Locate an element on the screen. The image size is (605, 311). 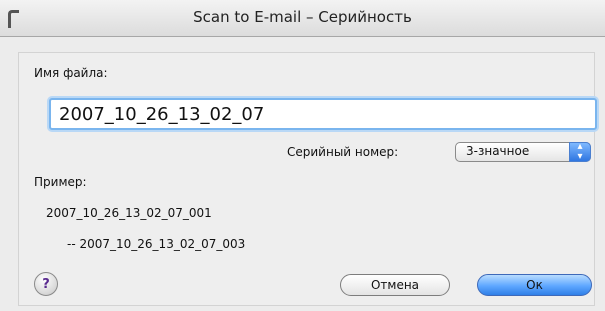
example-first-filename: 2007_10_26_13_02_07_001 is located at coordinates (129, 213).